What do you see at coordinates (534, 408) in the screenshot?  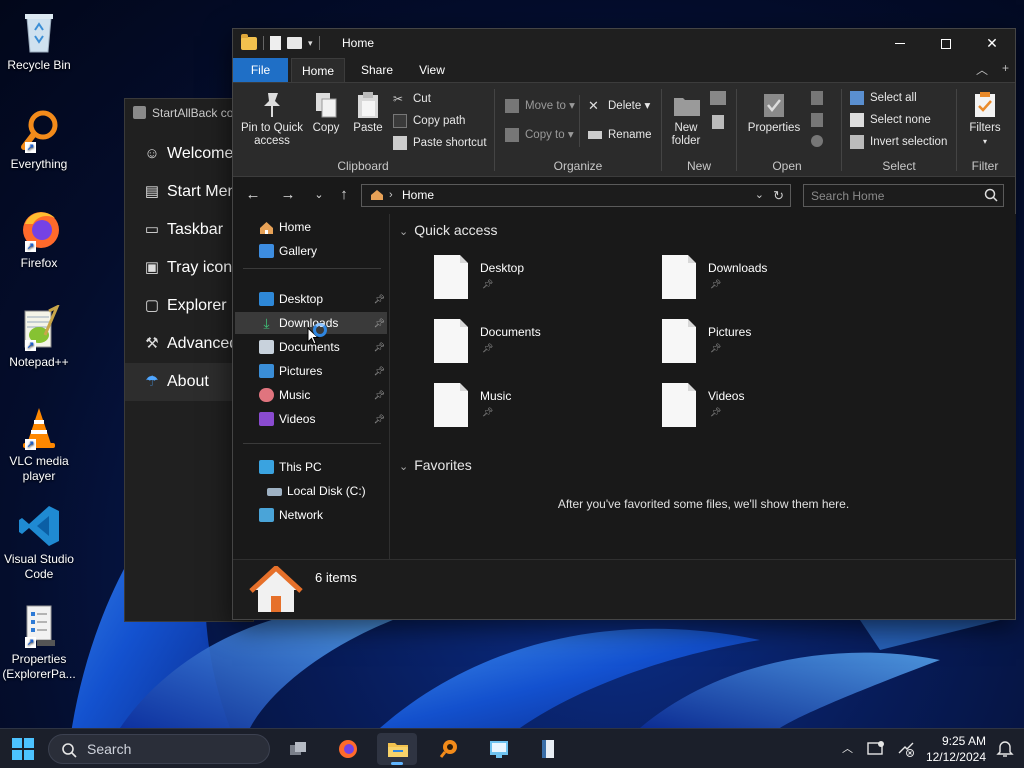 I see `quick-access-item-music: Music 📌︎` at bounding box center [534, 408].